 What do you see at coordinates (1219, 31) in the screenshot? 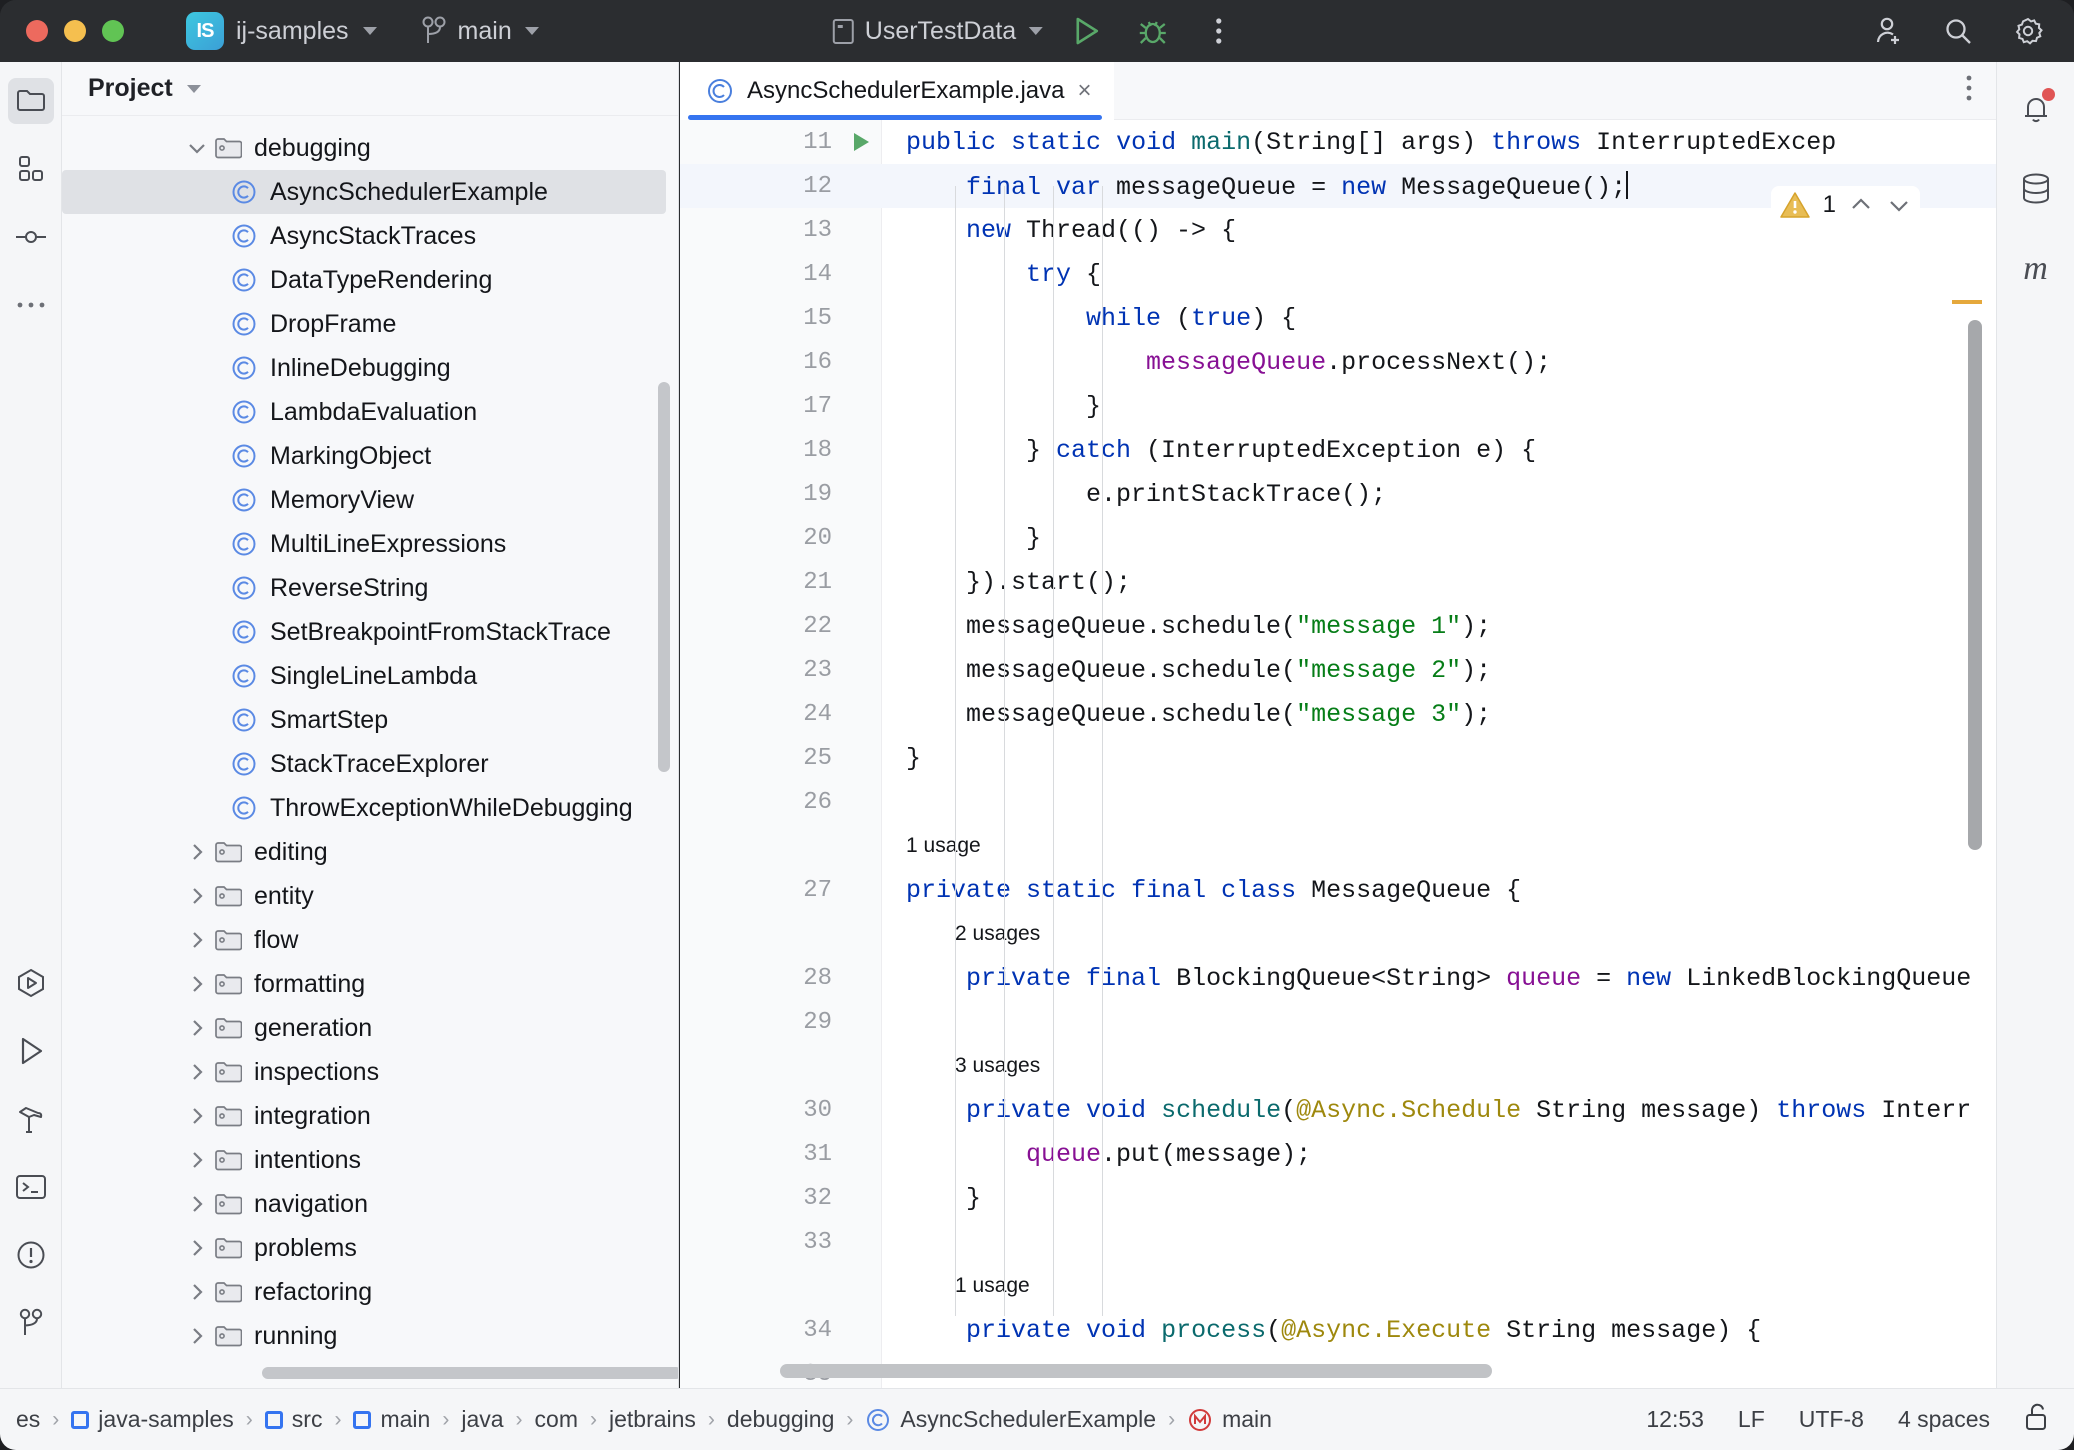
I see `more-actions-button` at bounding box center [1219, 31].